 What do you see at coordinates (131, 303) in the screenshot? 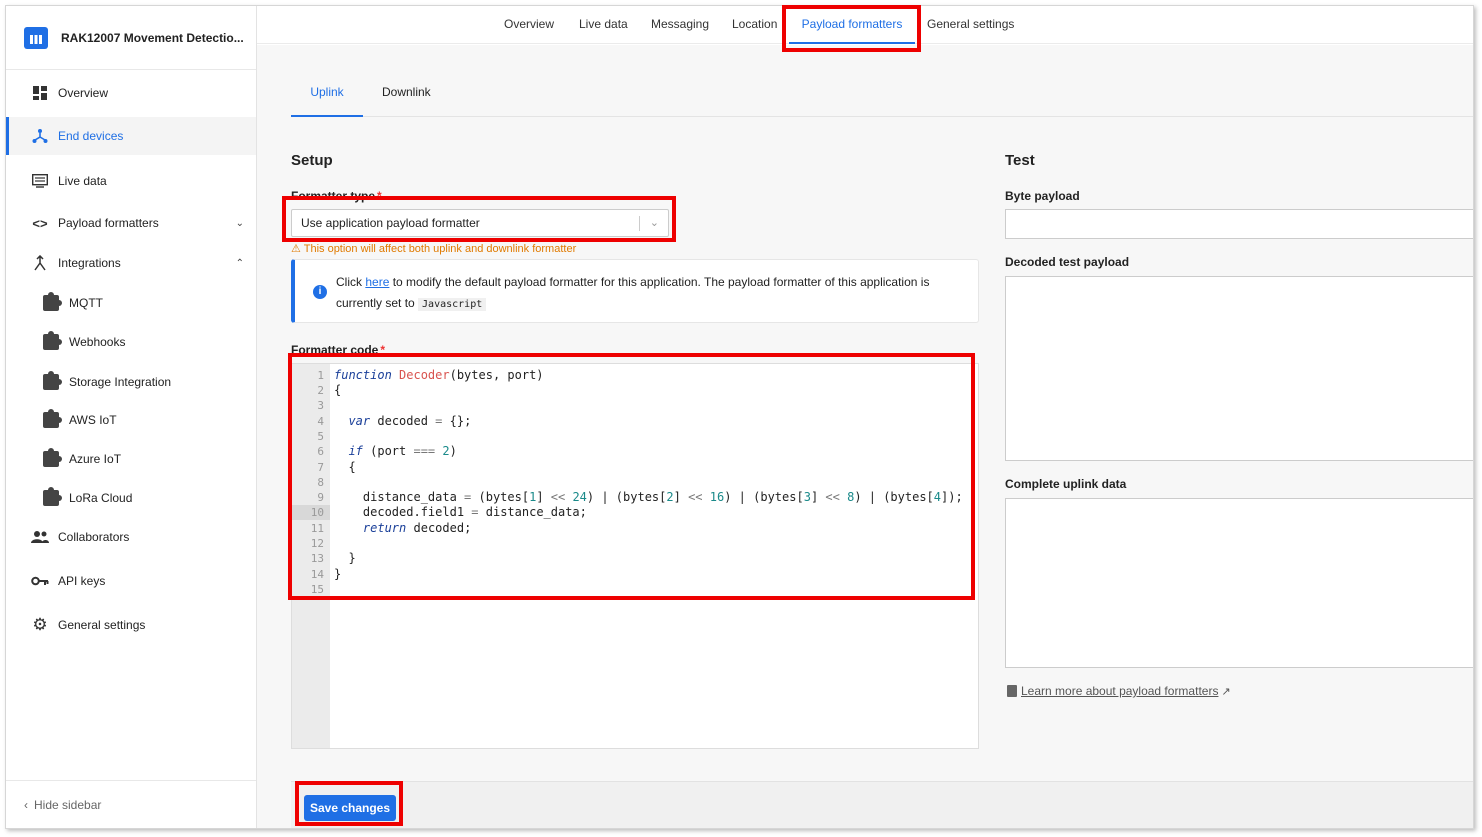
I see `sidebar-item-mqtt: MQTT` at bounding box center [131, 303].